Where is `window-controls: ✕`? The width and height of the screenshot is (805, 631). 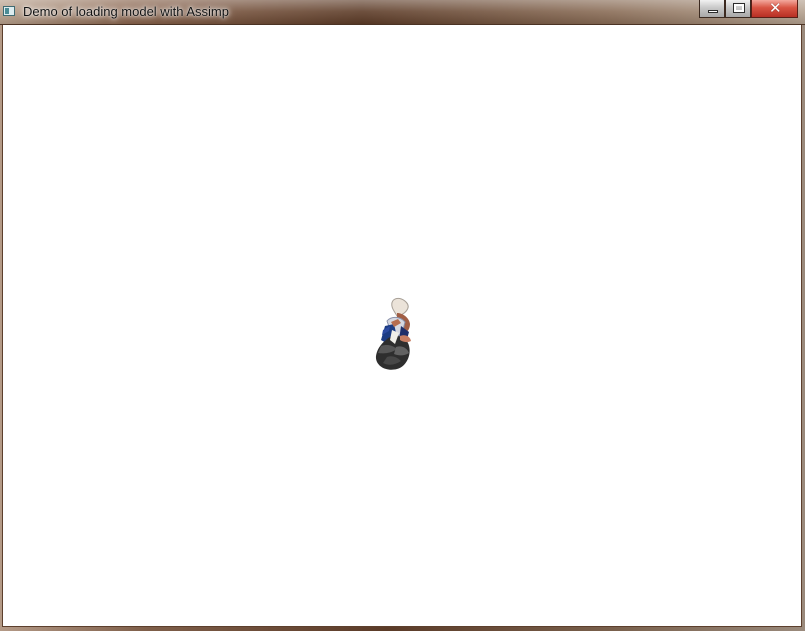
window-controls: ✕ is located at coordinates (749, 9).